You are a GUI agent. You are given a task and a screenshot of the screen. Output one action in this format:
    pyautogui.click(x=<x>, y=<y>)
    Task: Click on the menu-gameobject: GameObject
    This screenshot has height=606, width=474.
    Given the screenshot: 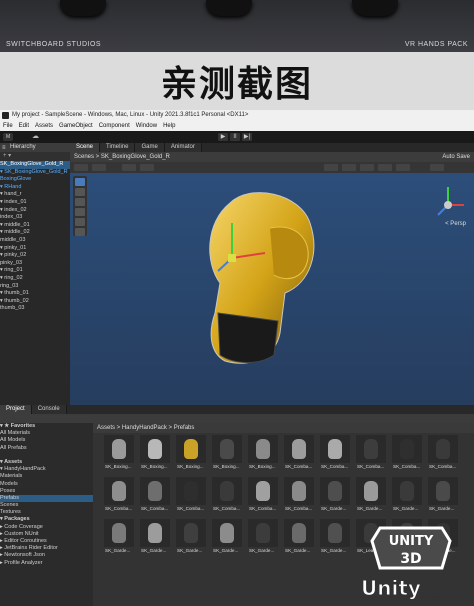 What is the action you would take?
    pyautogui.click(x=76, y=126)
    